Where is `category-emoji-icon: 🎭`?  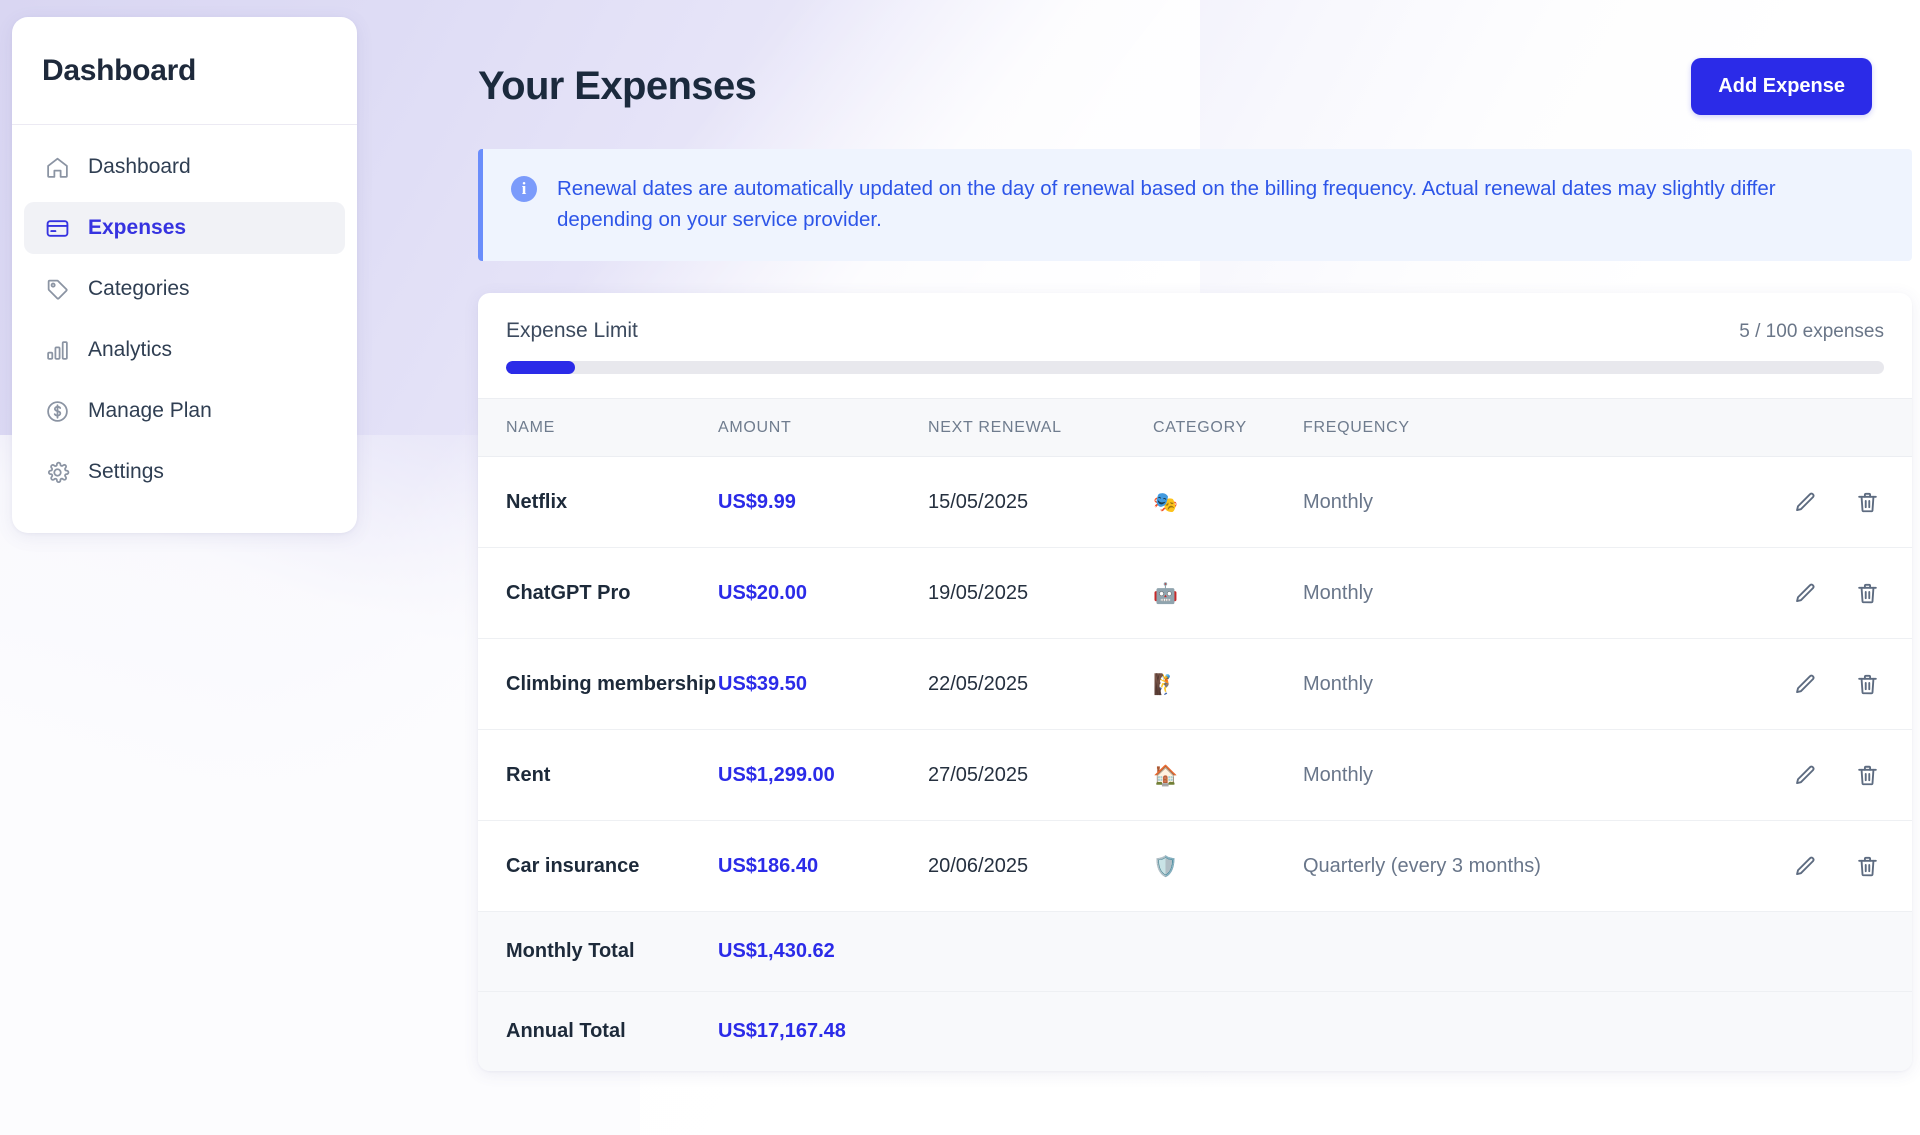 category-emoji-icon: 🎭 is located at coordinates (1165, 501).